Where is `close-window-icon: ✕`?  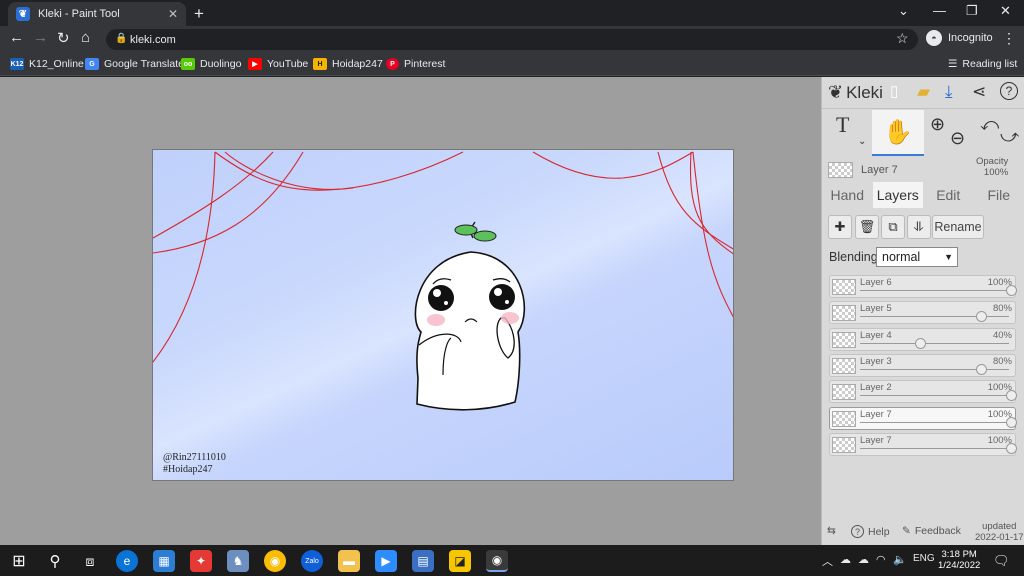 close-window-icon: ✕ is located at coordinates (1005, 11).